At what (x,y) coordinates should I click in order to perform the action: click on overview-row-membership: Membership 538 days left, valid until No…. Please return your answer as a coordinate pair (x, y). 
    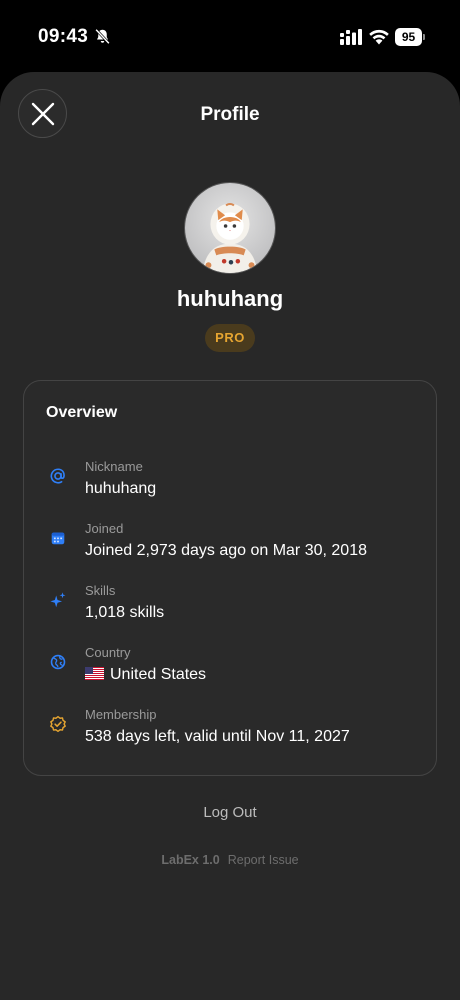
    Looking at the image, I should click on (230, 732).